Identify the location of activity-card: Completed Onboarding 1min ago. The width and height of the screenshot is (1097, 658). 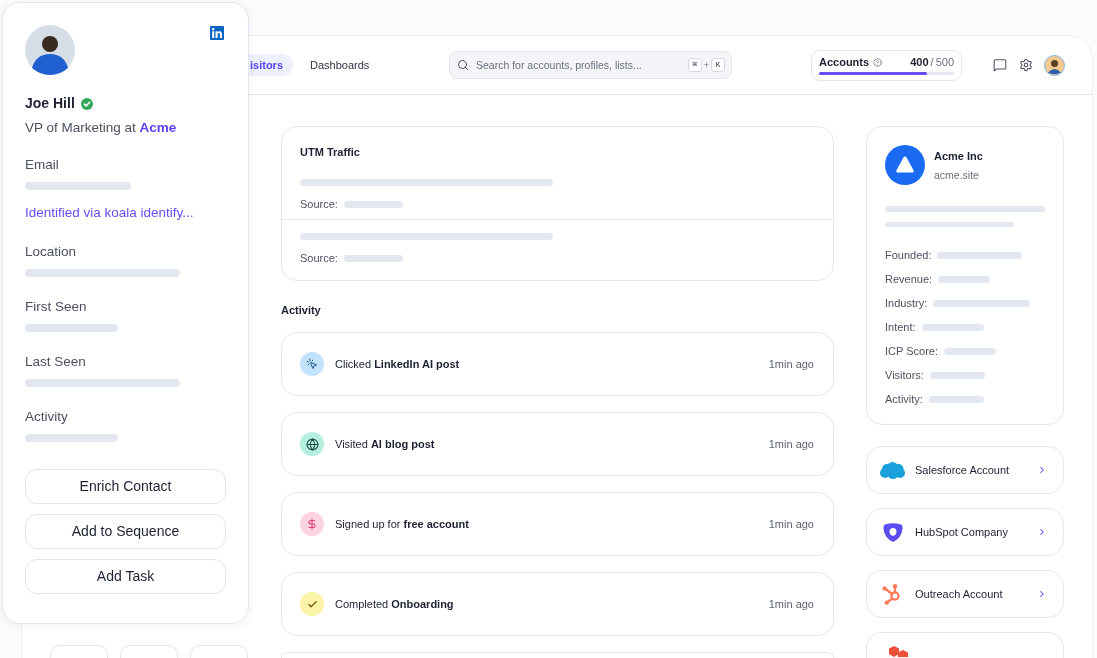
(557, 604).